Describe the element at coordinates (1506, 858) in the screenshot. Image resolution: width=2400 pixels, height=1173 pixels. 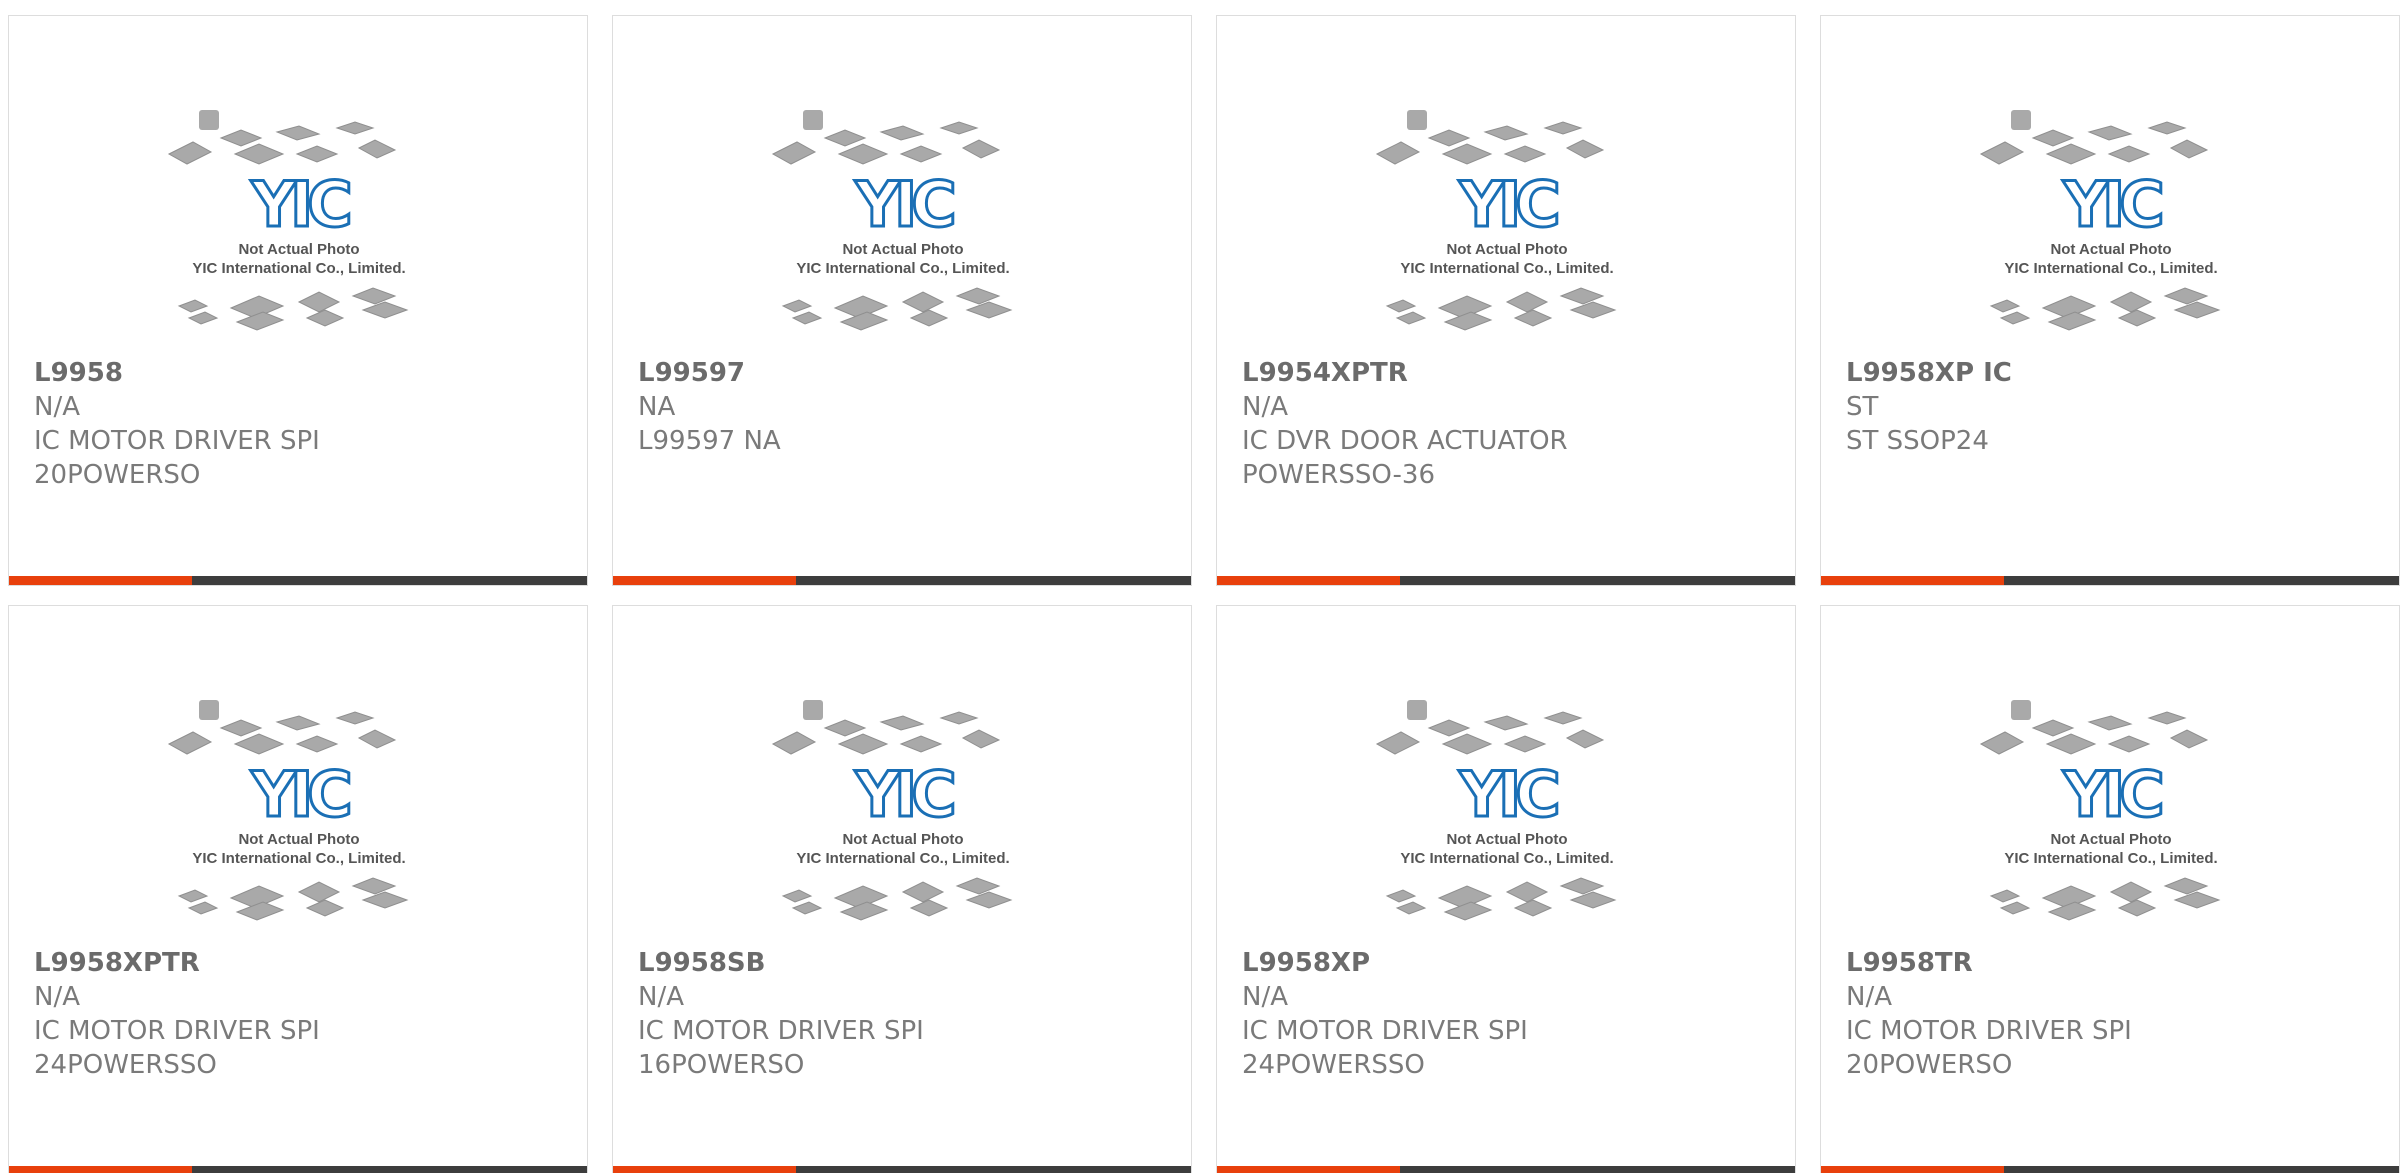
I see `placeholder-caption-2: YIC International Co., Limited.` at that location.